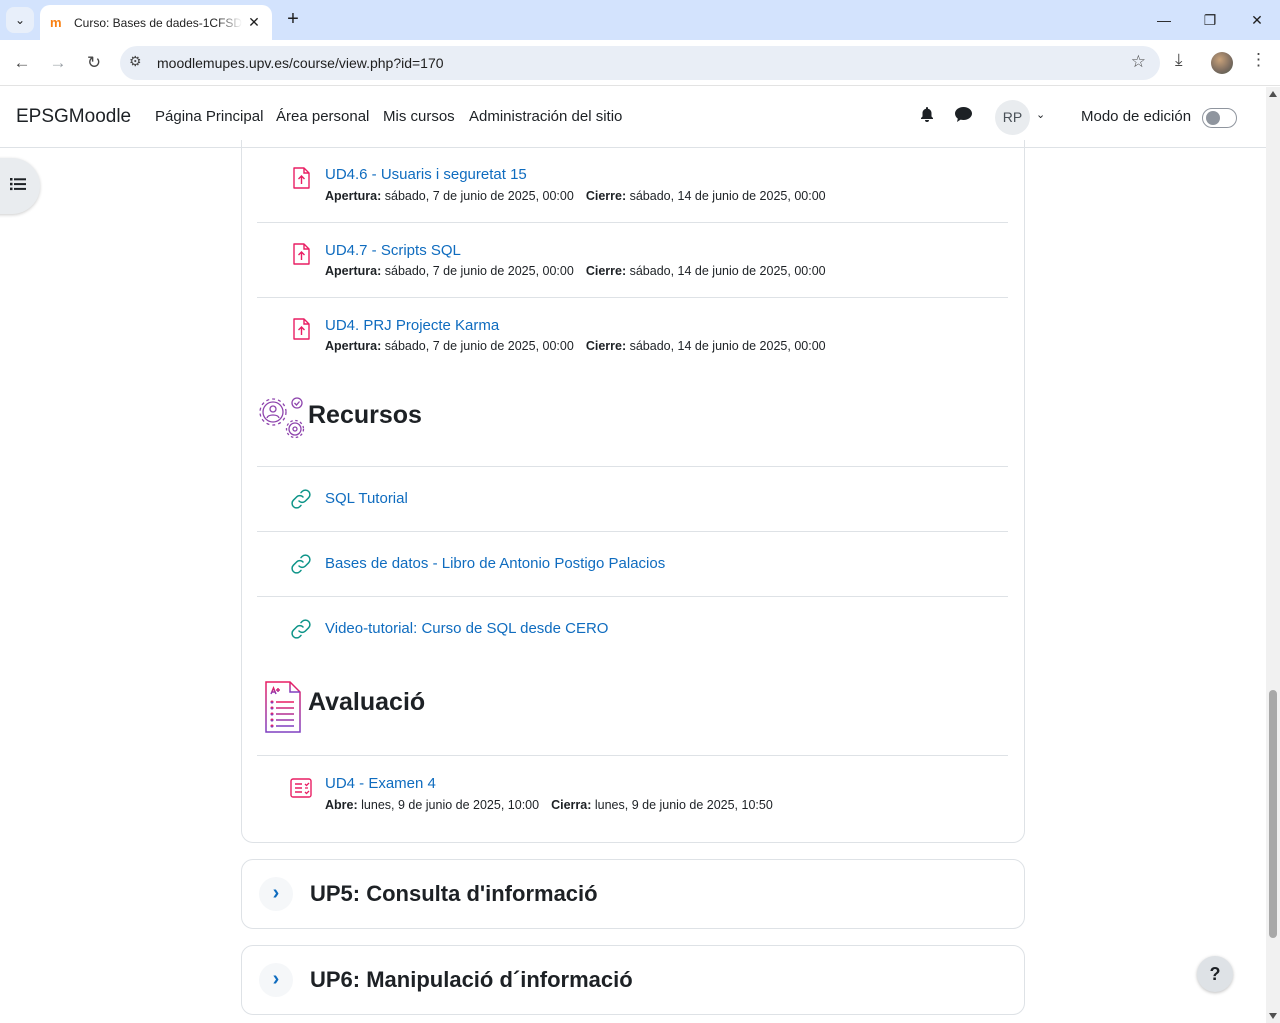 This screenshot has height=1023, width=1280. I want to click on site-brand: EPSGMoodle, so click(73, 117).